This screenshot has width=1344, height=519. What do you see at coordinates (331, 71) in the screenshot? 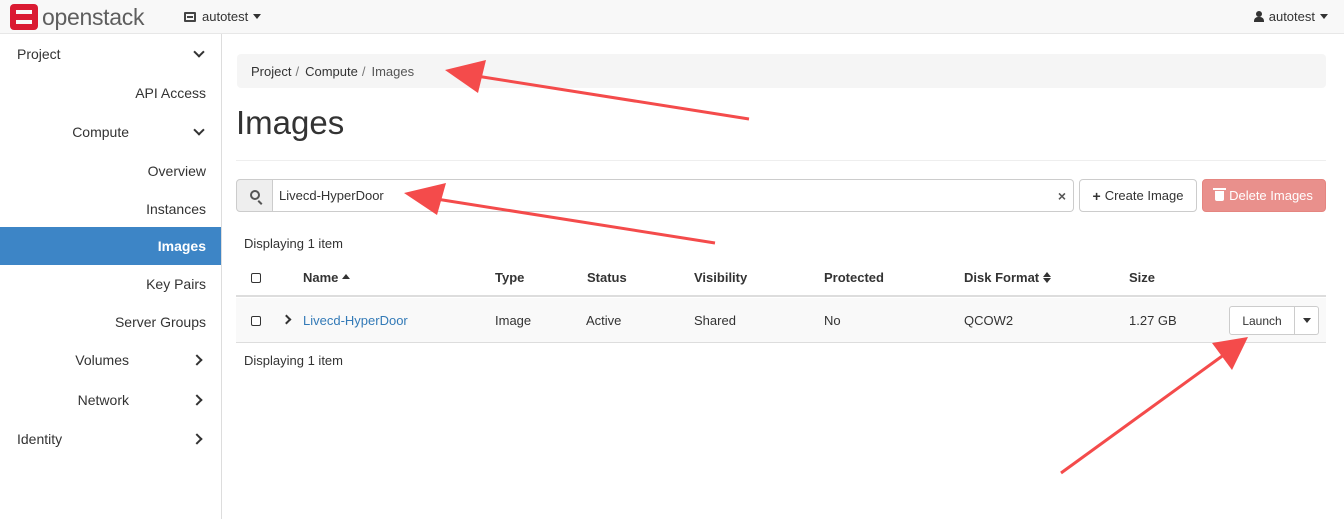
I see `breadcrumb-item-compute: Compute` at bounding box center [331, 71].